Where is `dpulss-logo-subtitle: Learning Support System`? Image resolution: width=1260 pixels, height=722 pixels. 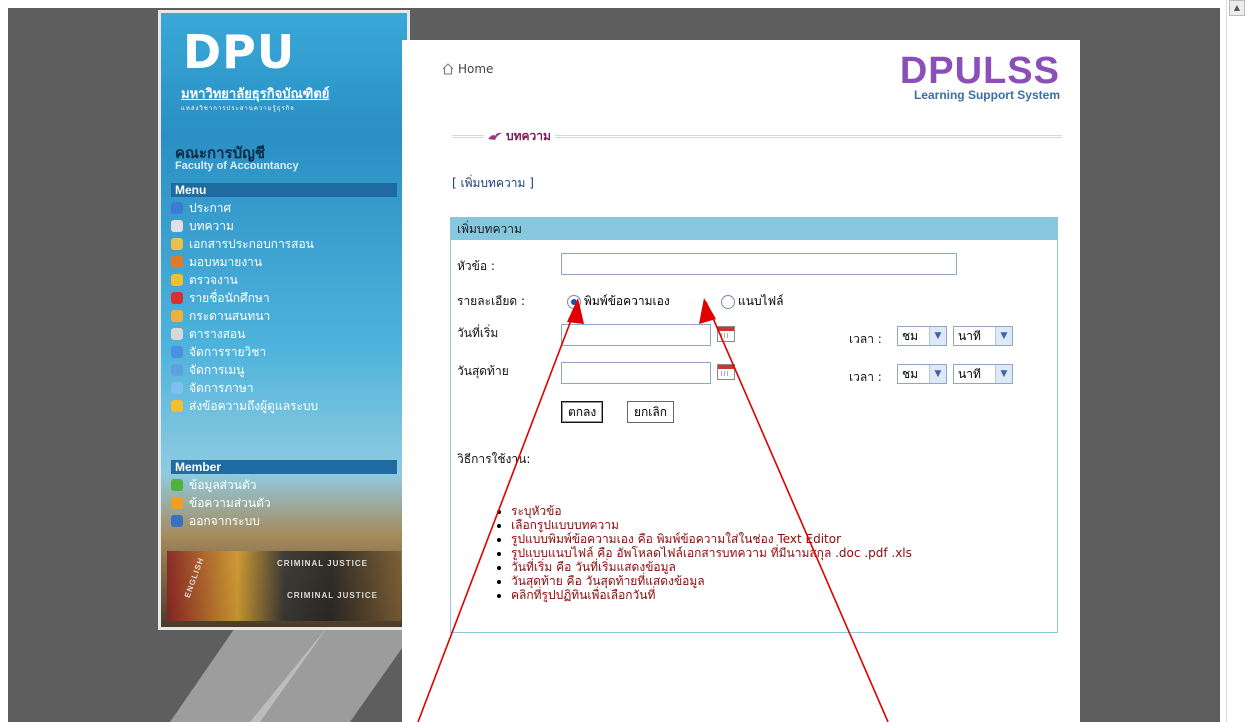 dpulss-logo-subtitle: Learning Support System is located at coordinates (986, 95).